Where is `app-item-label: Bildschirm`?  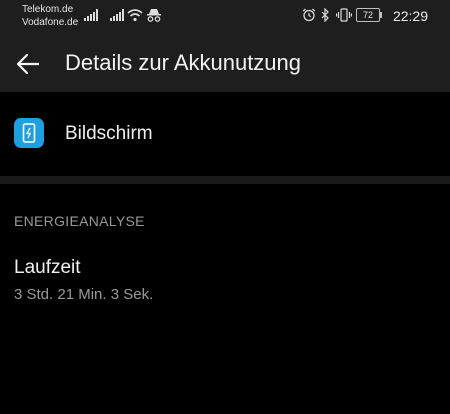 app-item-label: Bildschirm is located at coordinates (109, 133).